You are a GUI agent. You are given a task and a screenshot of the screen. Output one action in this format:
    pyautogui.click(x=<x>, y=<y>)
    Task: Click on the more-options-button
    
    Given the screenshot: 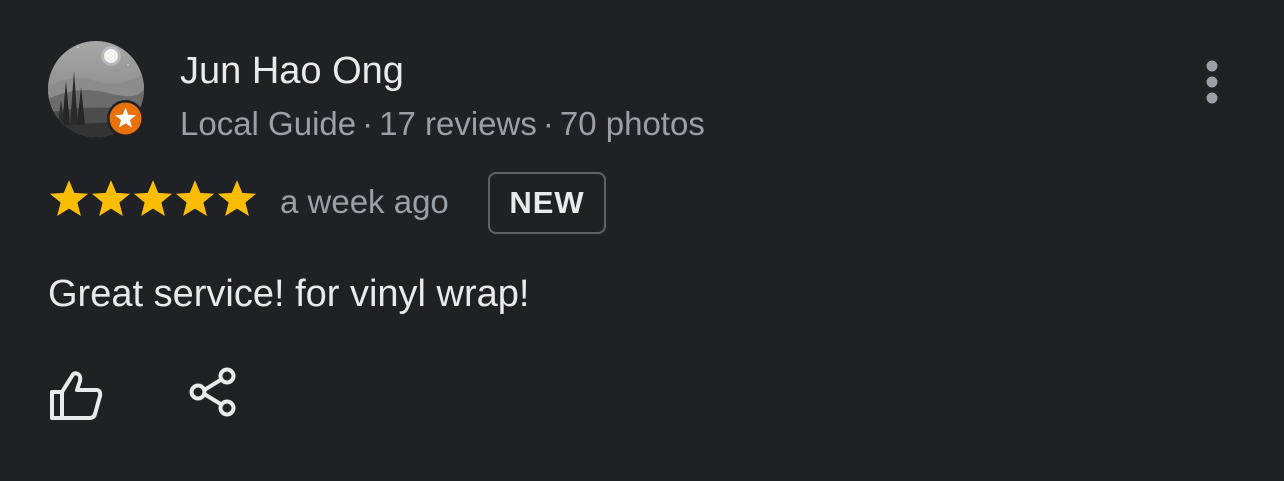 What is the action you would take?
    pyautogui.click(x=1212, y=82)
    